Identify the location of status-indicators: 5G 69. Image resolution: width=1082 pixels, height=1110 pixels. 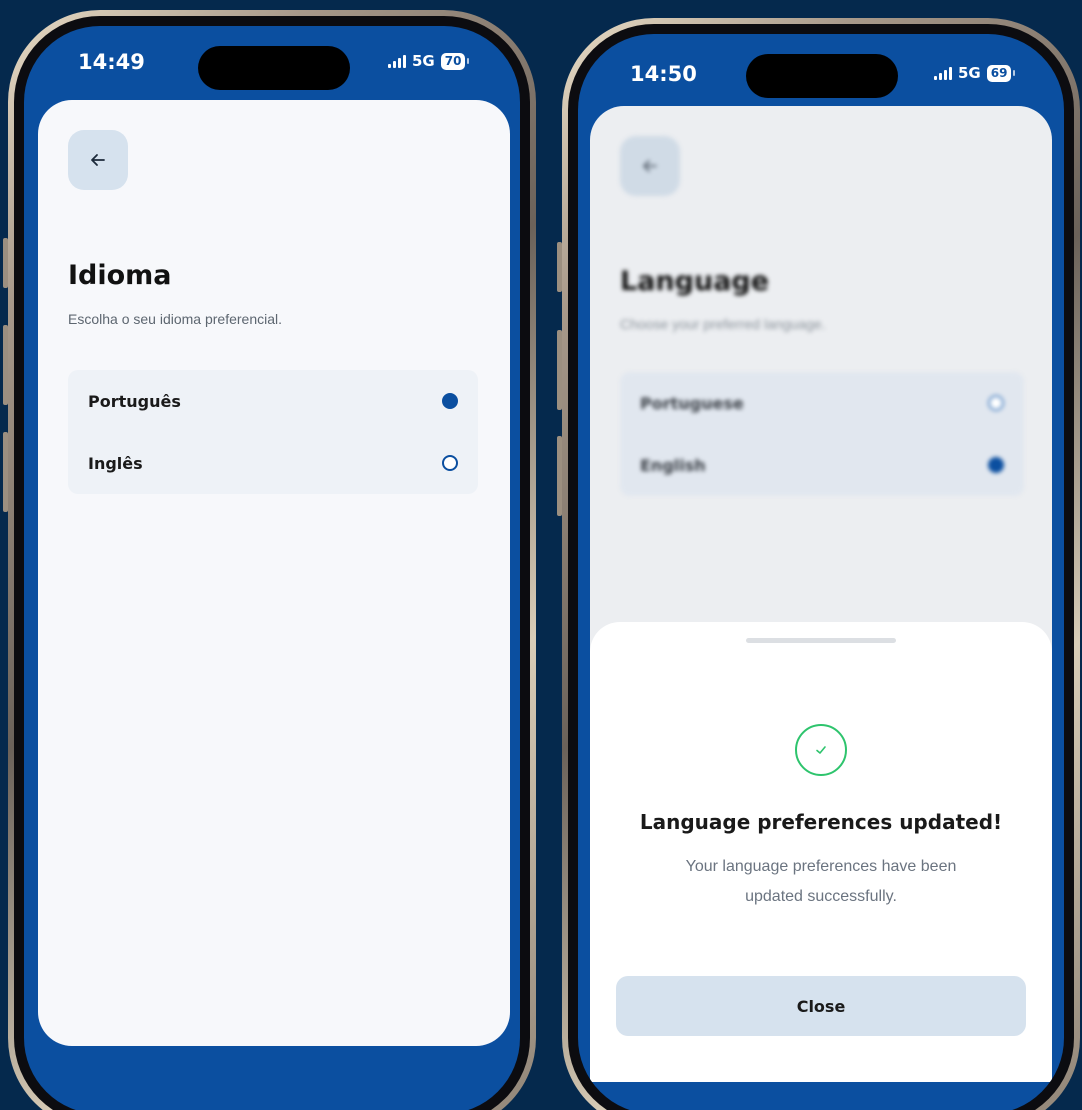
(975, 73).